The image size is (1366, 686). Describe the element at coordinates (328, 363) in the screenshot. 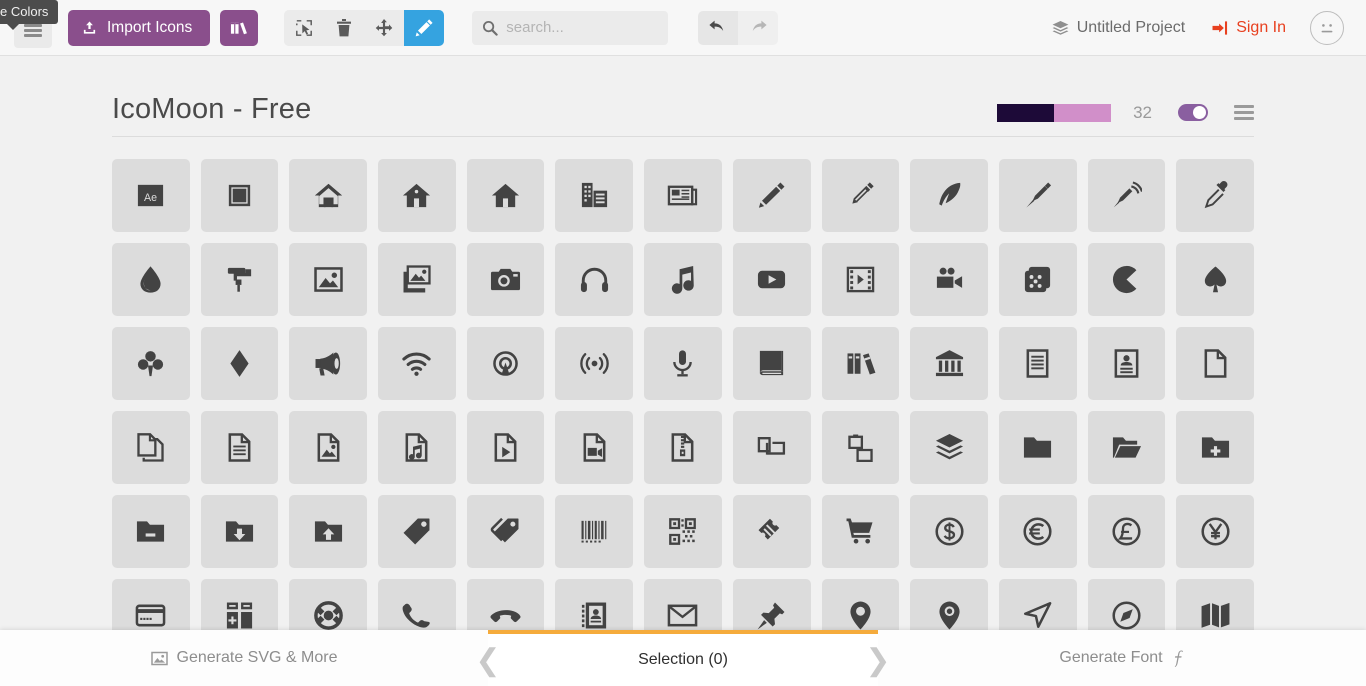

I see `icon-cell-bullhorn` at that location.